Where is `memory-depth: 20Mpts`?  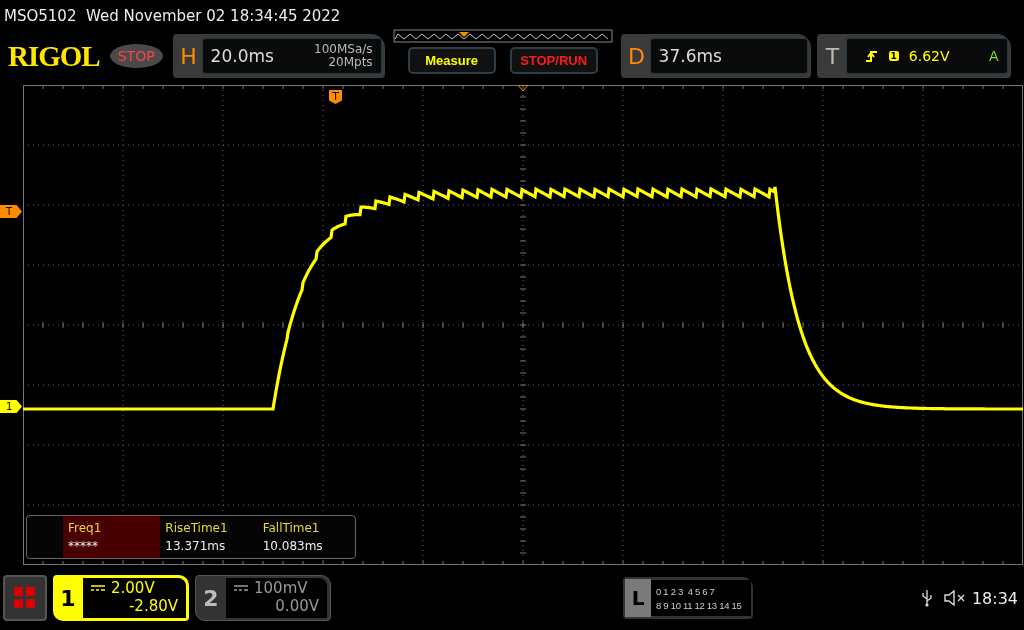 memory-depth: 20Mpts is located at coordinates (350, 62).